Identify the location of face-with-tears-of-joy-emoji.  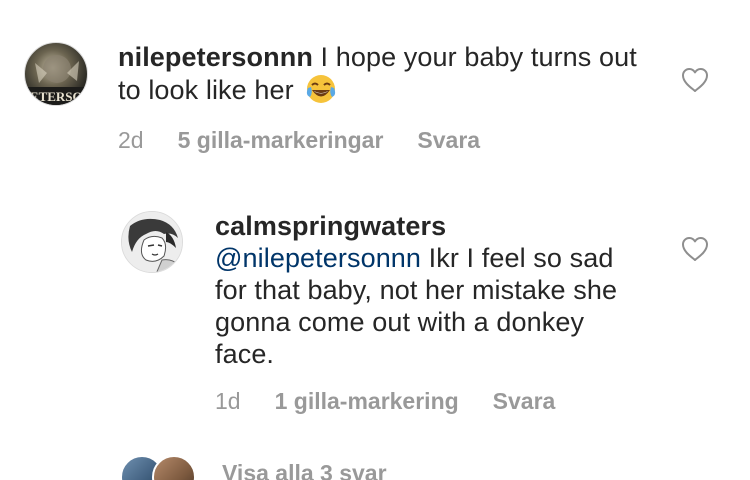
(321, 89).